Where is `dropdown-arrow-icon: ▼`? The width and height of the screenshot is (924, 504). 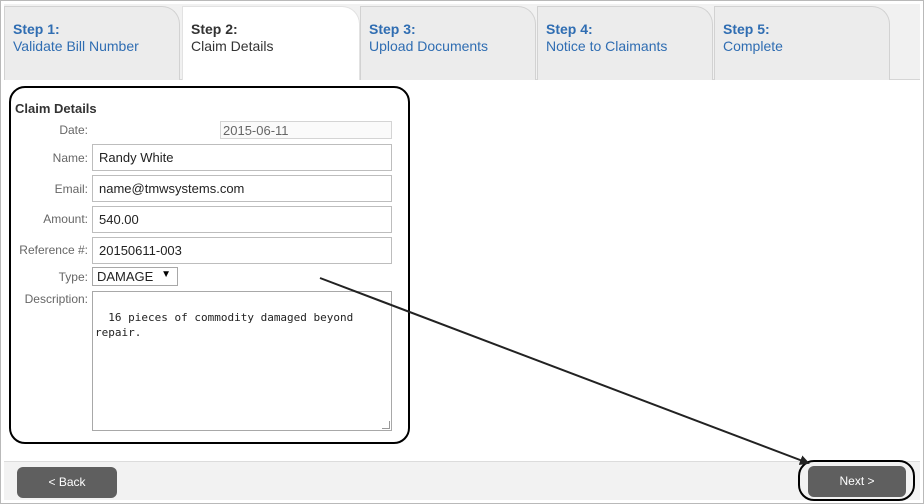 dropdown-arrow-icon: ▼ is located at coordinates (166, 274).